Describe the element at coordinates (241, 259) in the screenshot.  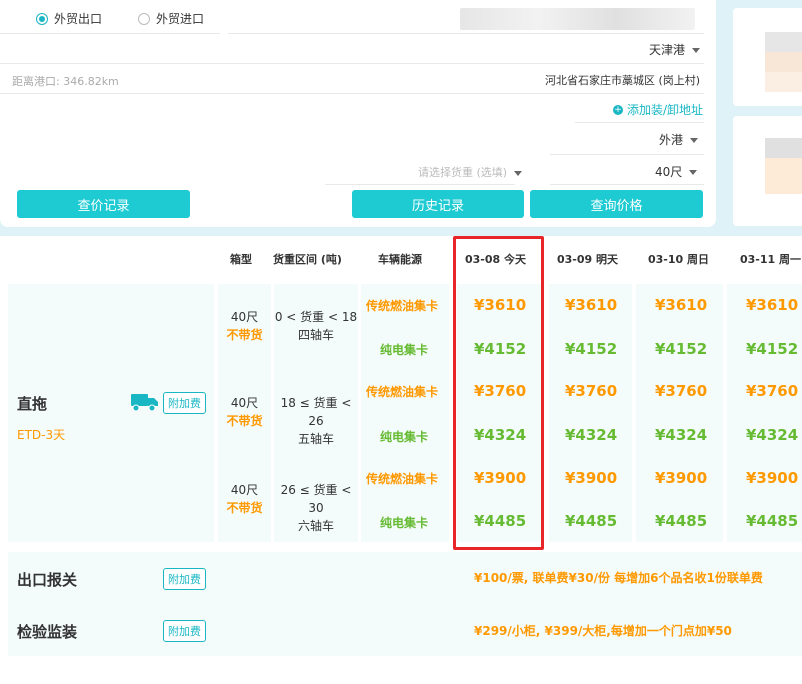
I see `header-box: 箱型` at that location.